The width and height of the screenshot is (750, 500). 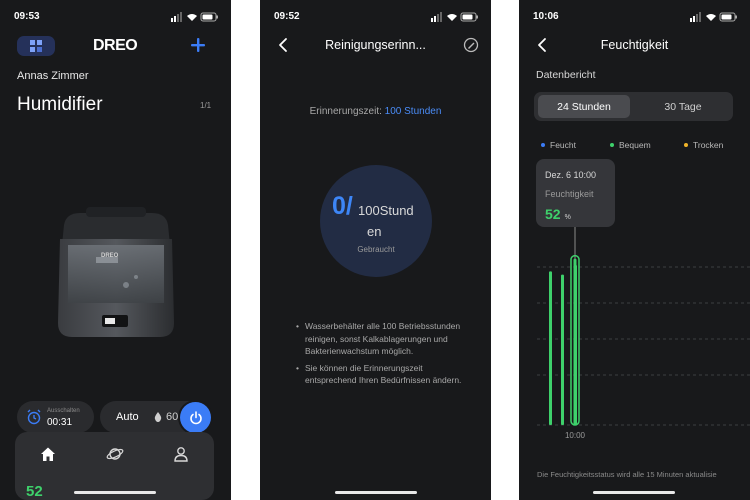 I want to click on tab-bar, so click(x=114, y=466).